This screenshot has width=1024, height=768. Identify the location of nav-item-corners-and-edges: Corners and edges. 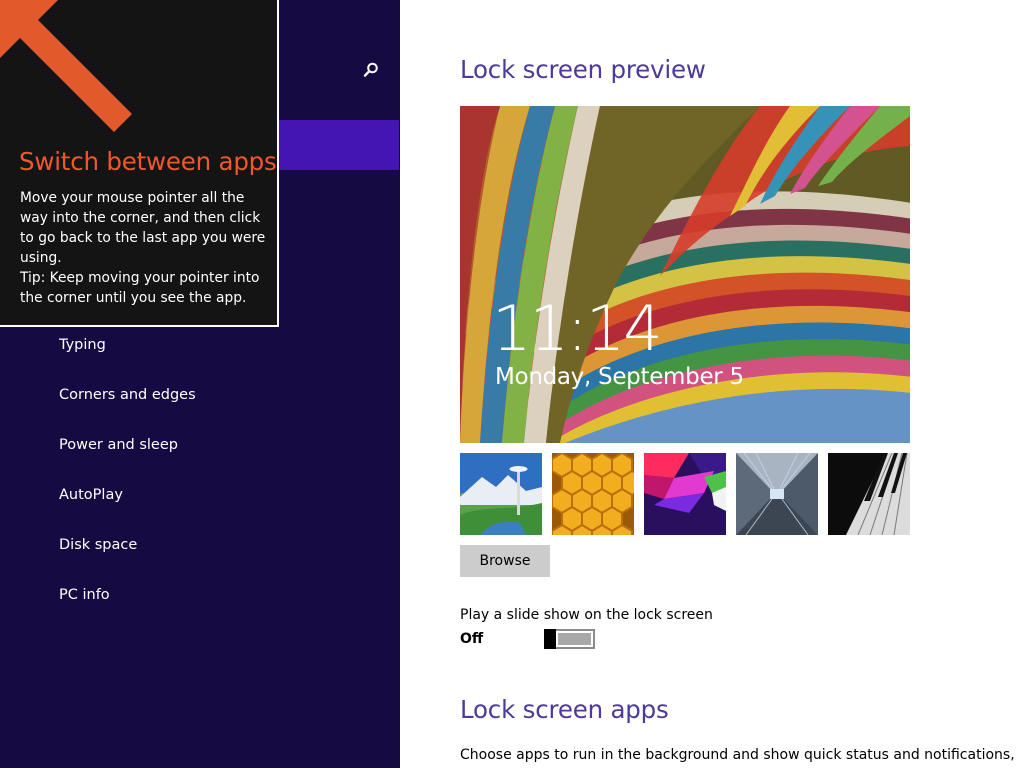
(127, 395).